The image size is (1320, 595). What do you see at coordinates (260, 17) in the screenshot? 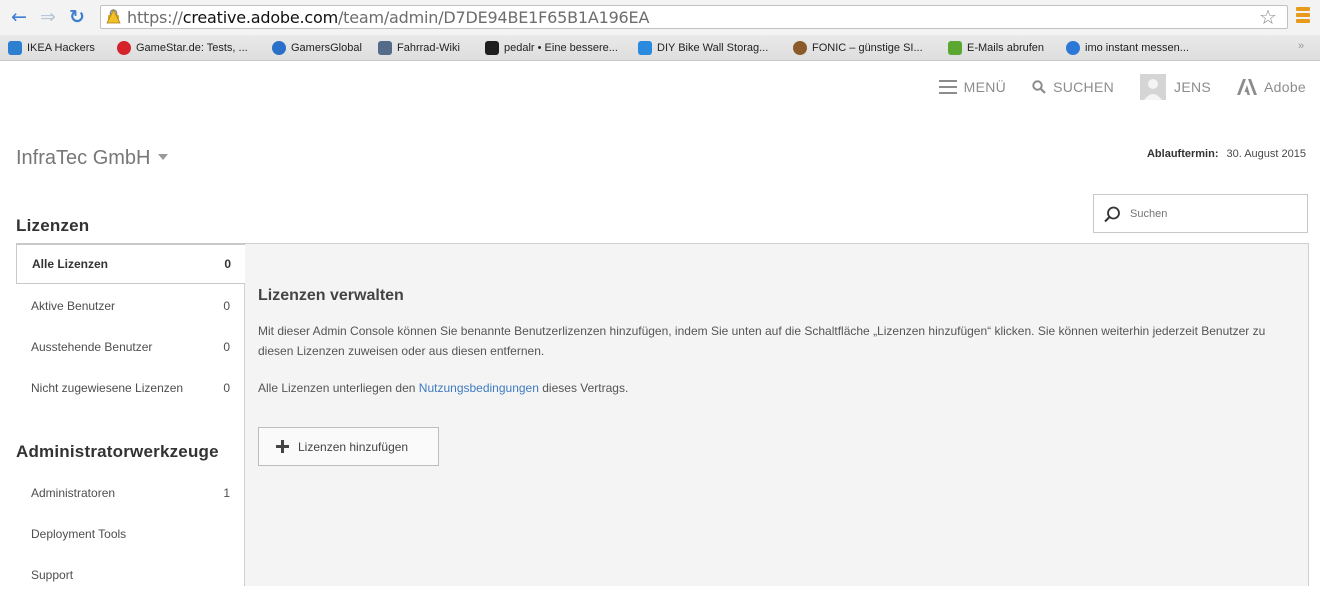
I see `url-host: creative.adobe.com` at bounding box center [260, 17].